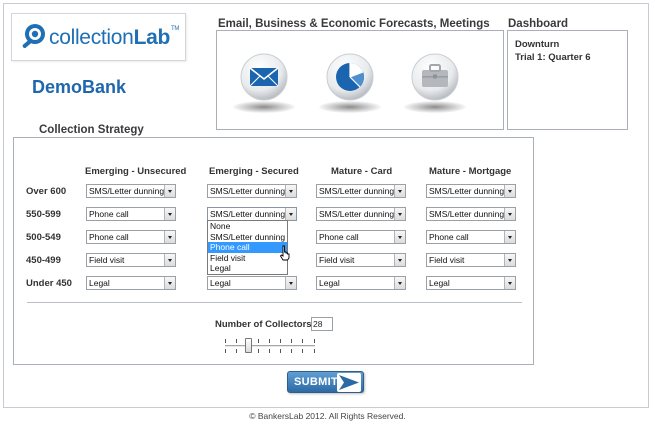  Describe the element at coordinates (247, 258) in the screenshot. I see `dropdown-option: Field visit` at that location.